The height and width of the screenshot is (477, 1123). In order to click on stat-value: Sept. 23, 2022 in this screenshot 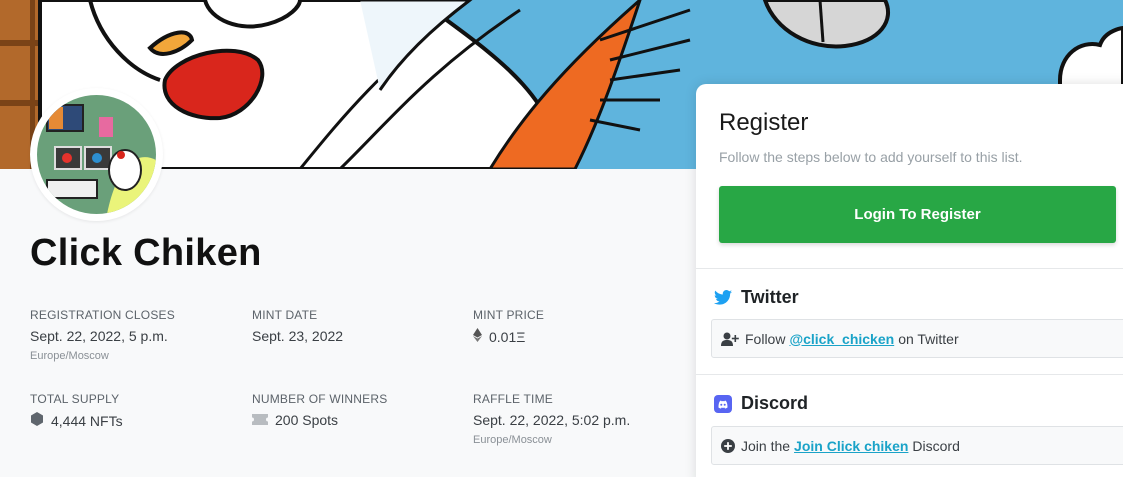, I will do `click(298, 336)`.